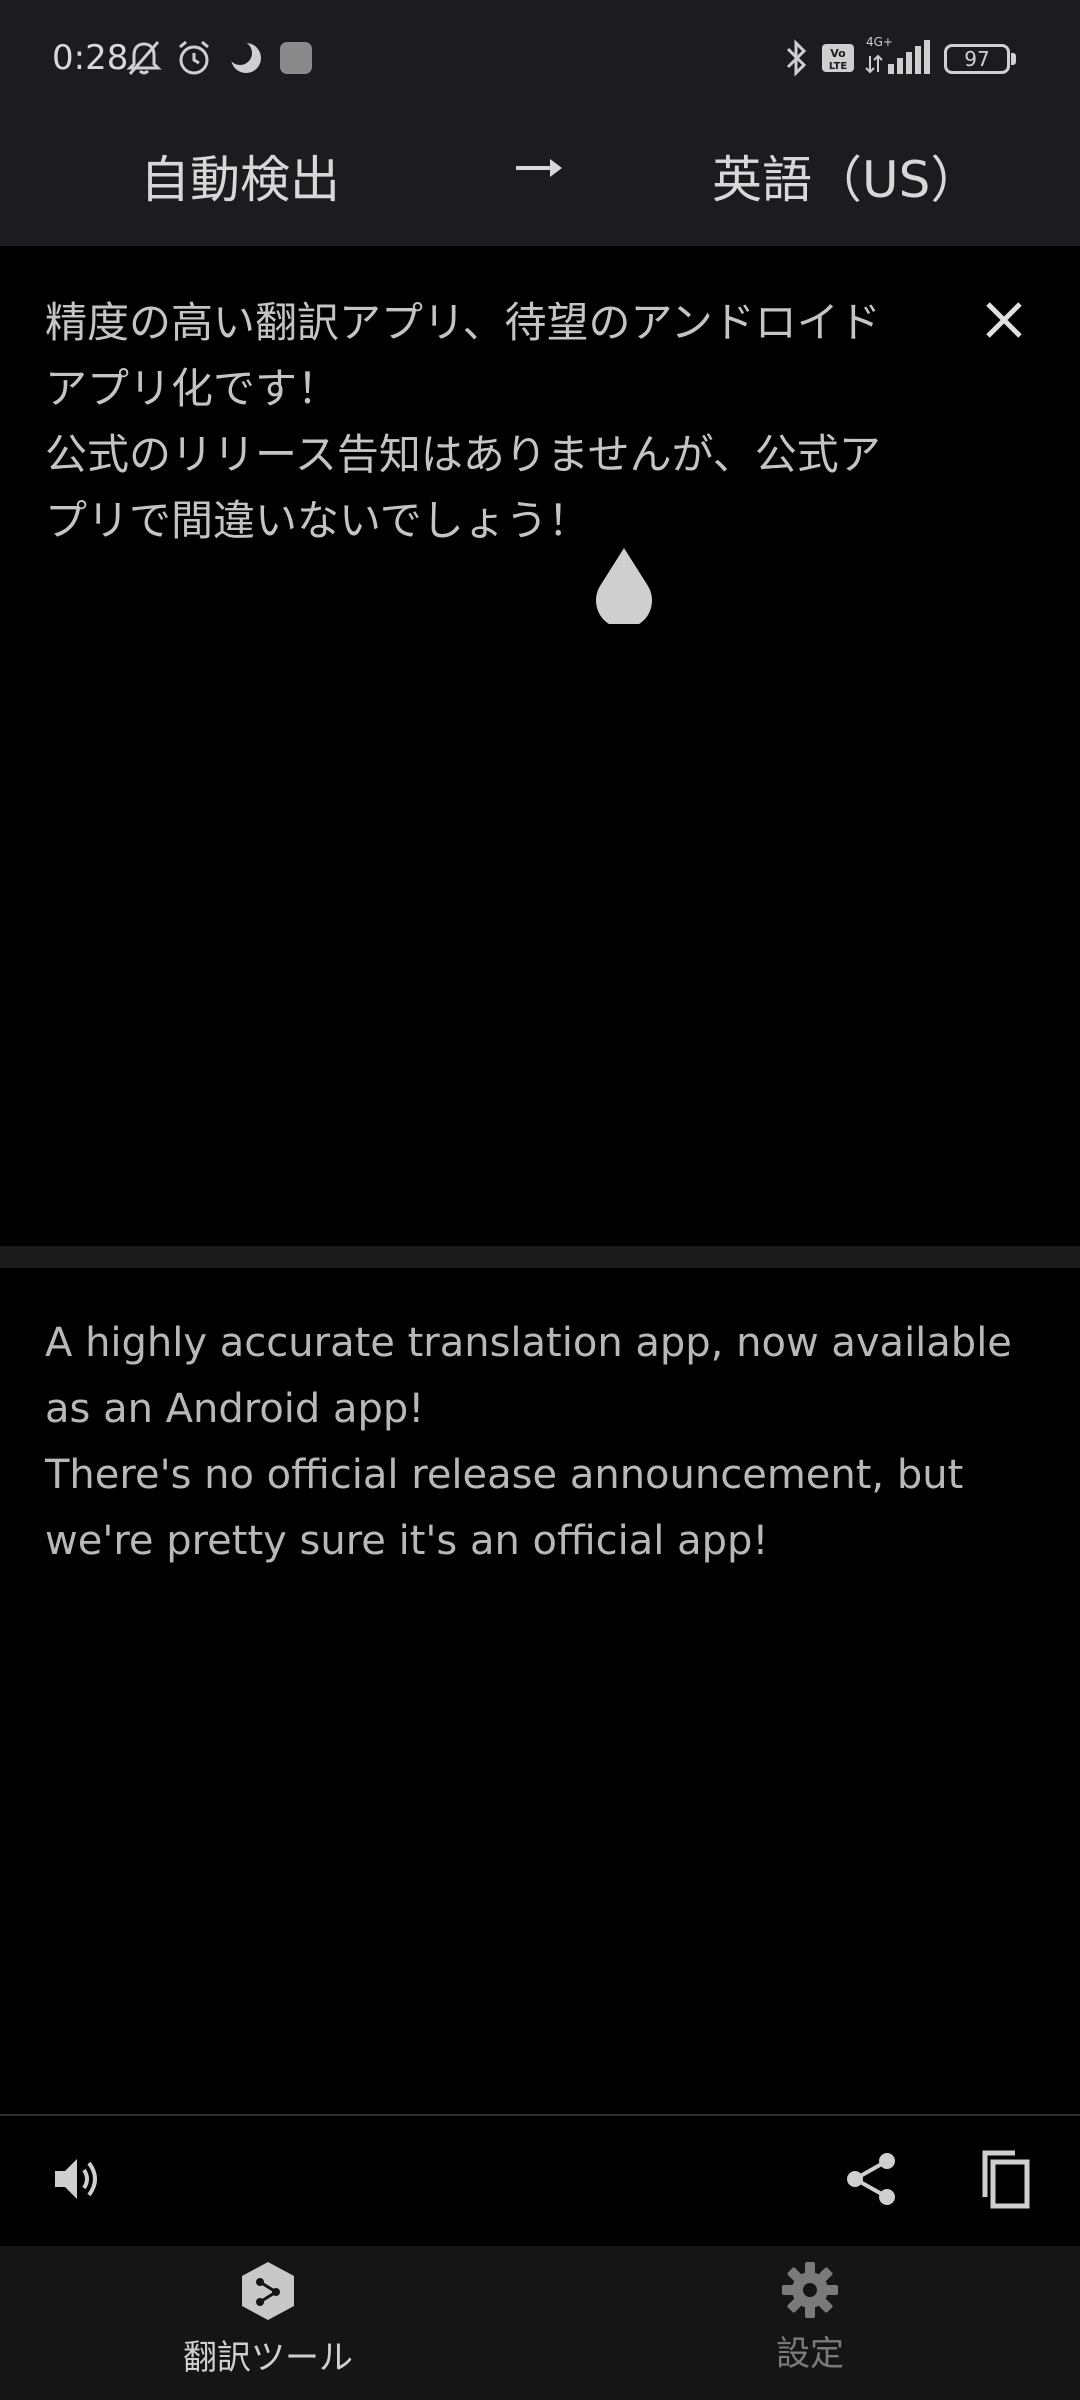 Image resolution: width=1080 pixels, height=2400 pixels. I want to click on copy-icon, so click(1006, 2179).